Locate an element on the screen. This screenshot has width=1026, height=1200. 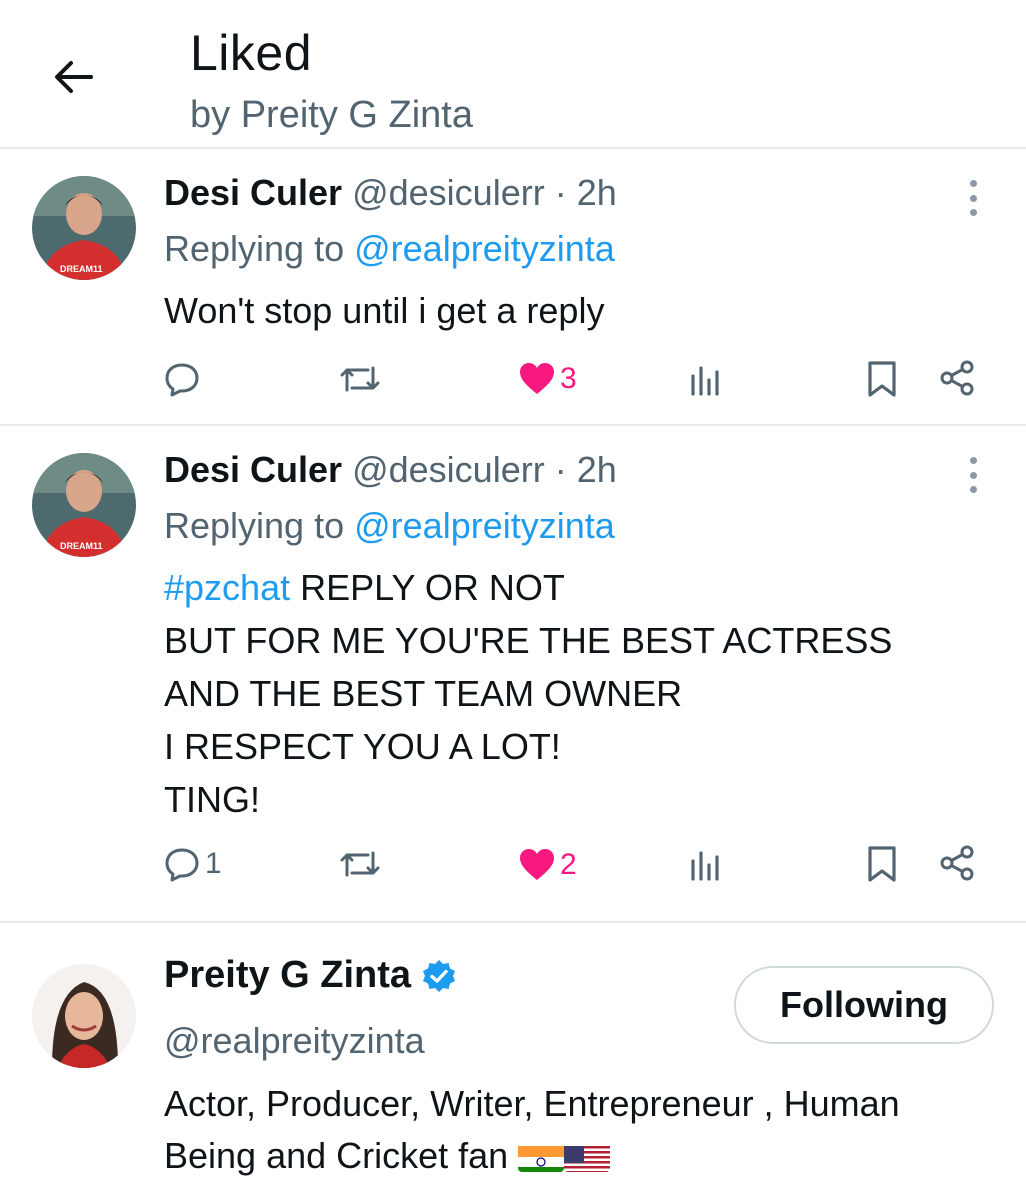
like-button: 2 is located at coordinates (547, 865).